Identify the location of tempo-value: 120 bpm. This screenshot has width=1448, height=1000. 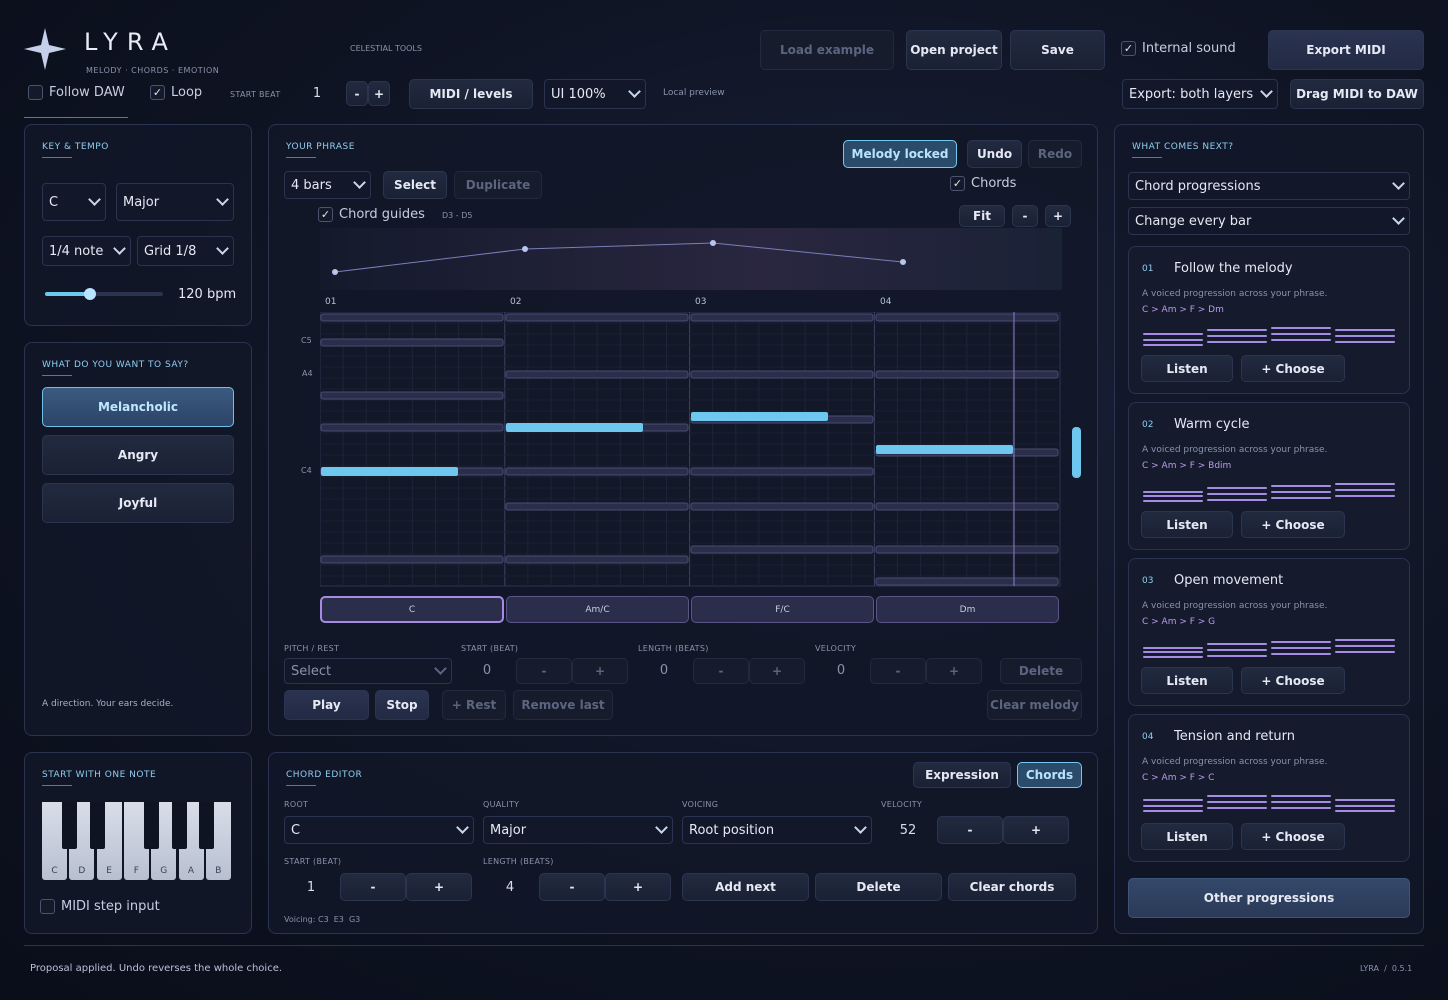
(207, 294).